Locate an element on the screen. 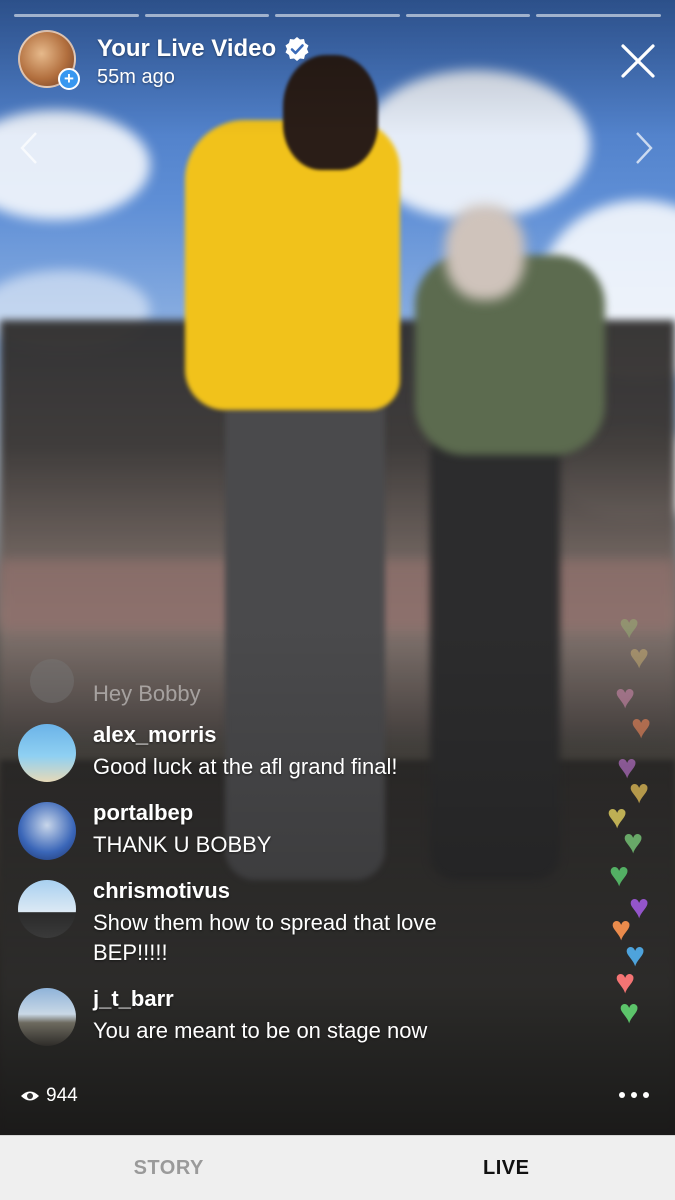  verified-badge-icon is located at coordinates (297, 49).